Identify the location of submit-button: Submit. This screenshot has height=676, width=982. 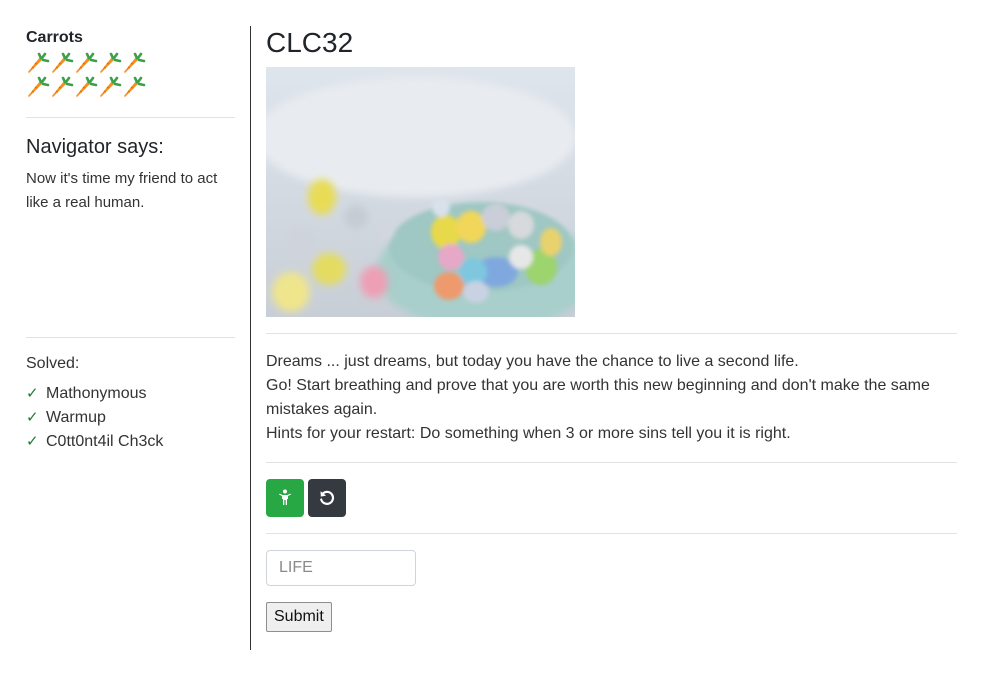
(299, 617).